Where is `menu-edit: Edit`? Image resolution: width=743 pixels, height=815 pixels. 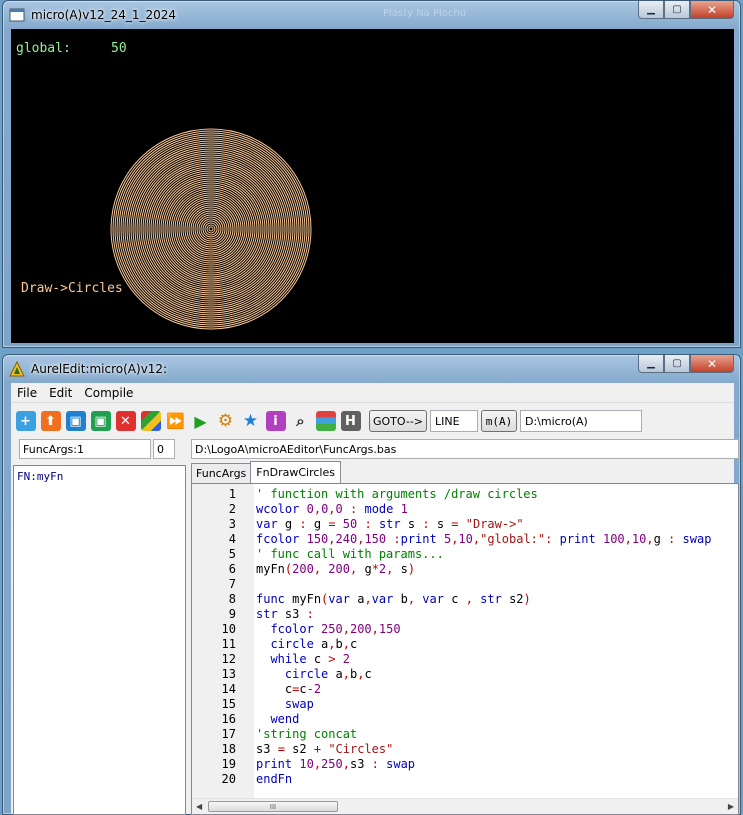
menu-edit: Edit is located at coordinates (60, 393).